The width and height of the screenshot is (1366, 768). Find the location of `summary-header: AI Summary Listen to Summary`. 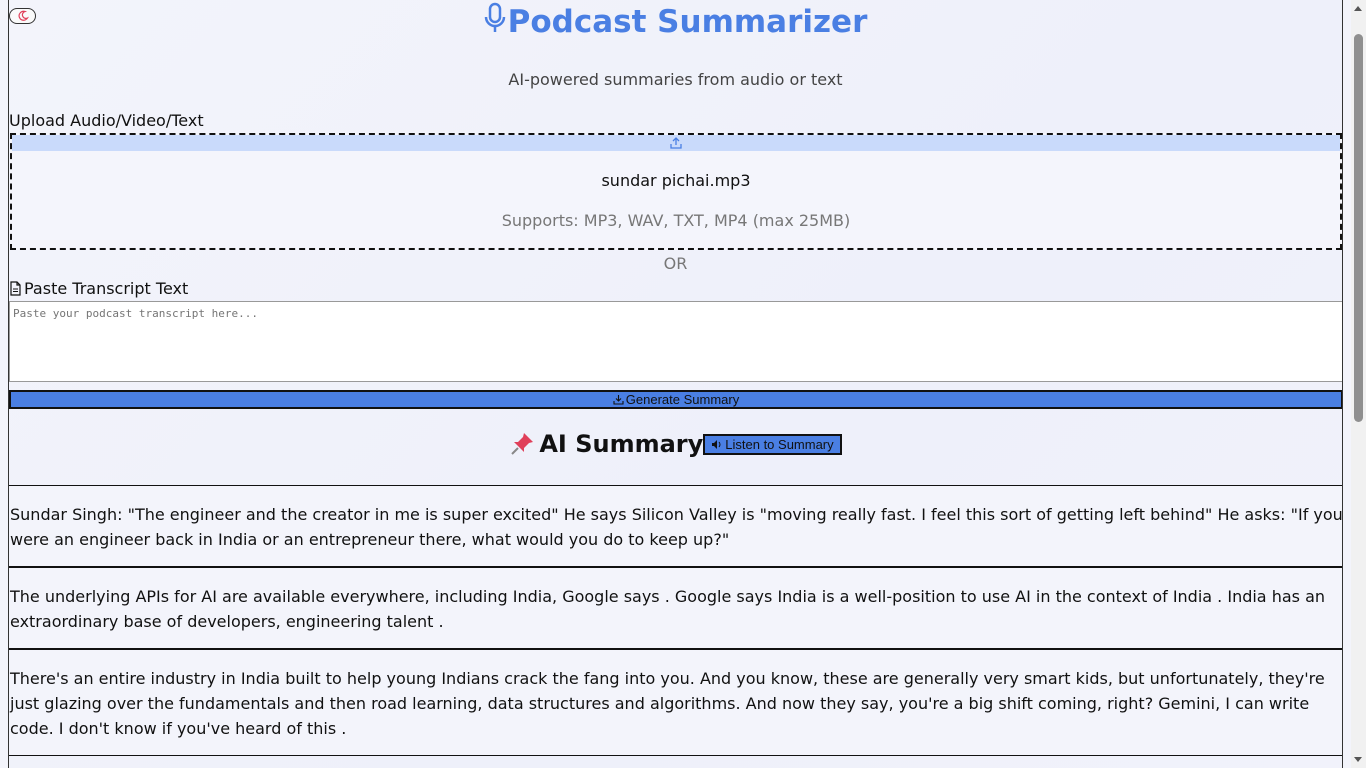

summary-header: AI Summary Listen to Summary is located at coordinates (675, 444).